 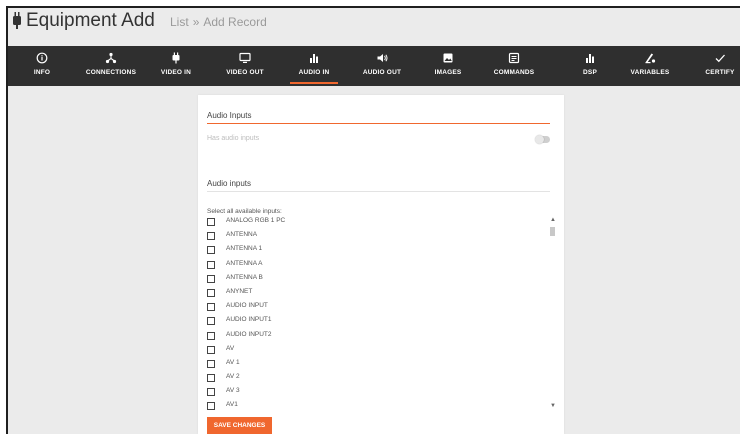 I want to click on variables-icon, so click(x=650, y=58).